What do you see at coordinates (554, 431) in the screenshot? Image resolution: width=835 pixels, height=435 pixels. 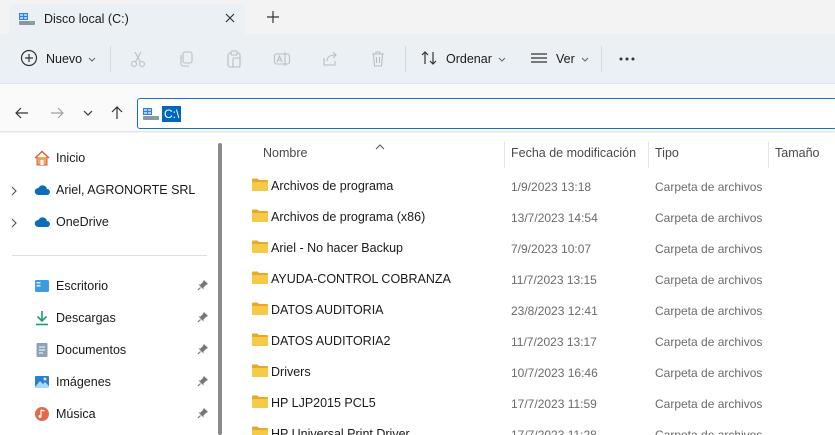 I see `file-date: 17/7/2023 11:28` at bounding box center [554, 431].